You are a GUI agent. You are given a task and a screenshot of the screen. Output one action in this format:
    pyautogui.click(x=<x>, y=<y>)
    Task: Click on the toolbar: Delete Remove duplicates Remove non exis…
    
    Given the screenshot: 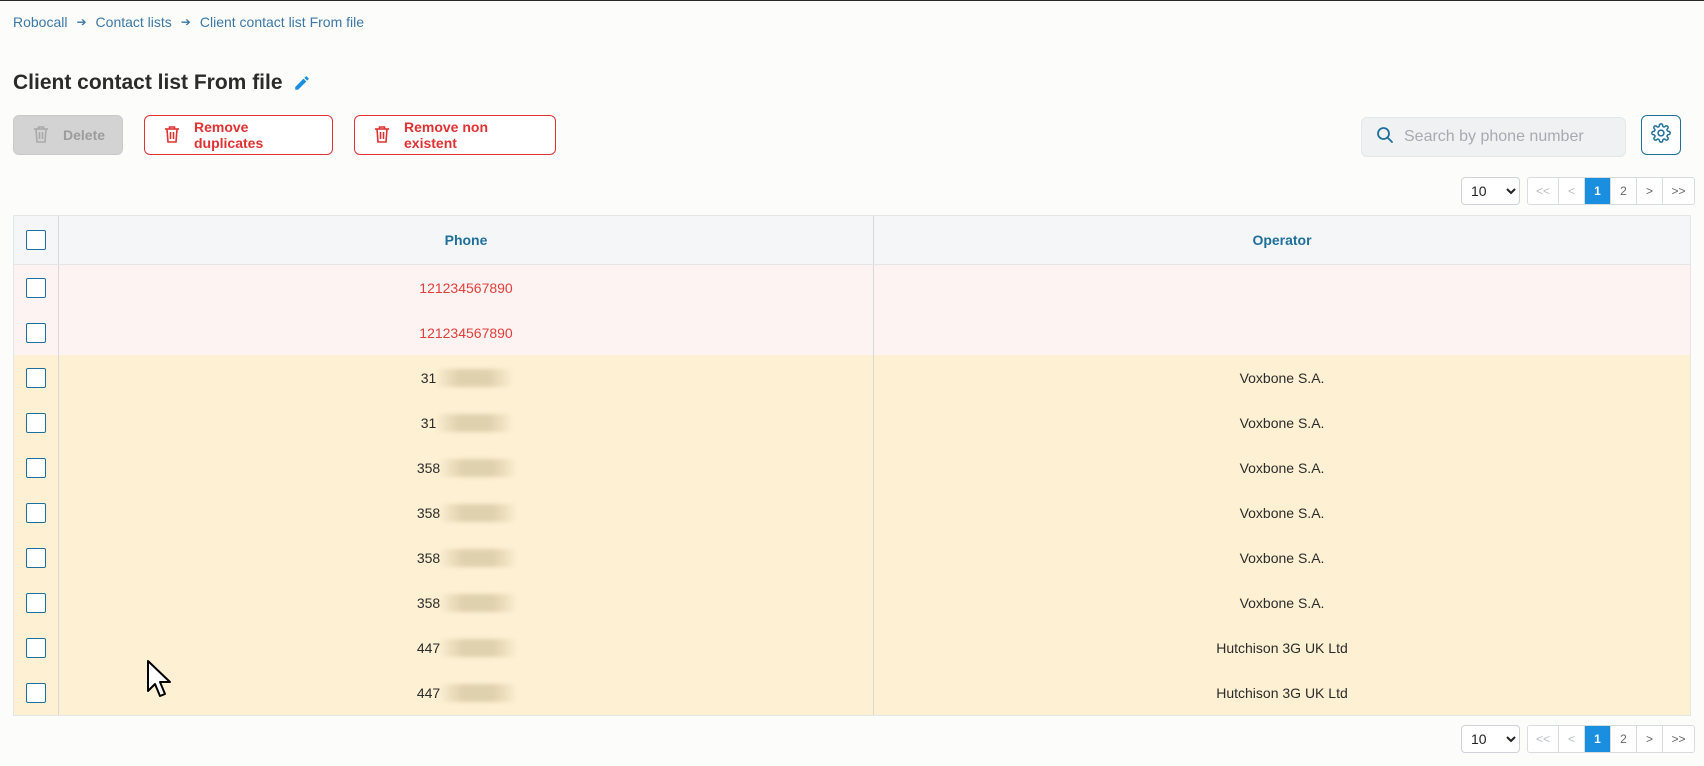 What is the action you would take?
    pyautogui.click(x=284, y=135)
    